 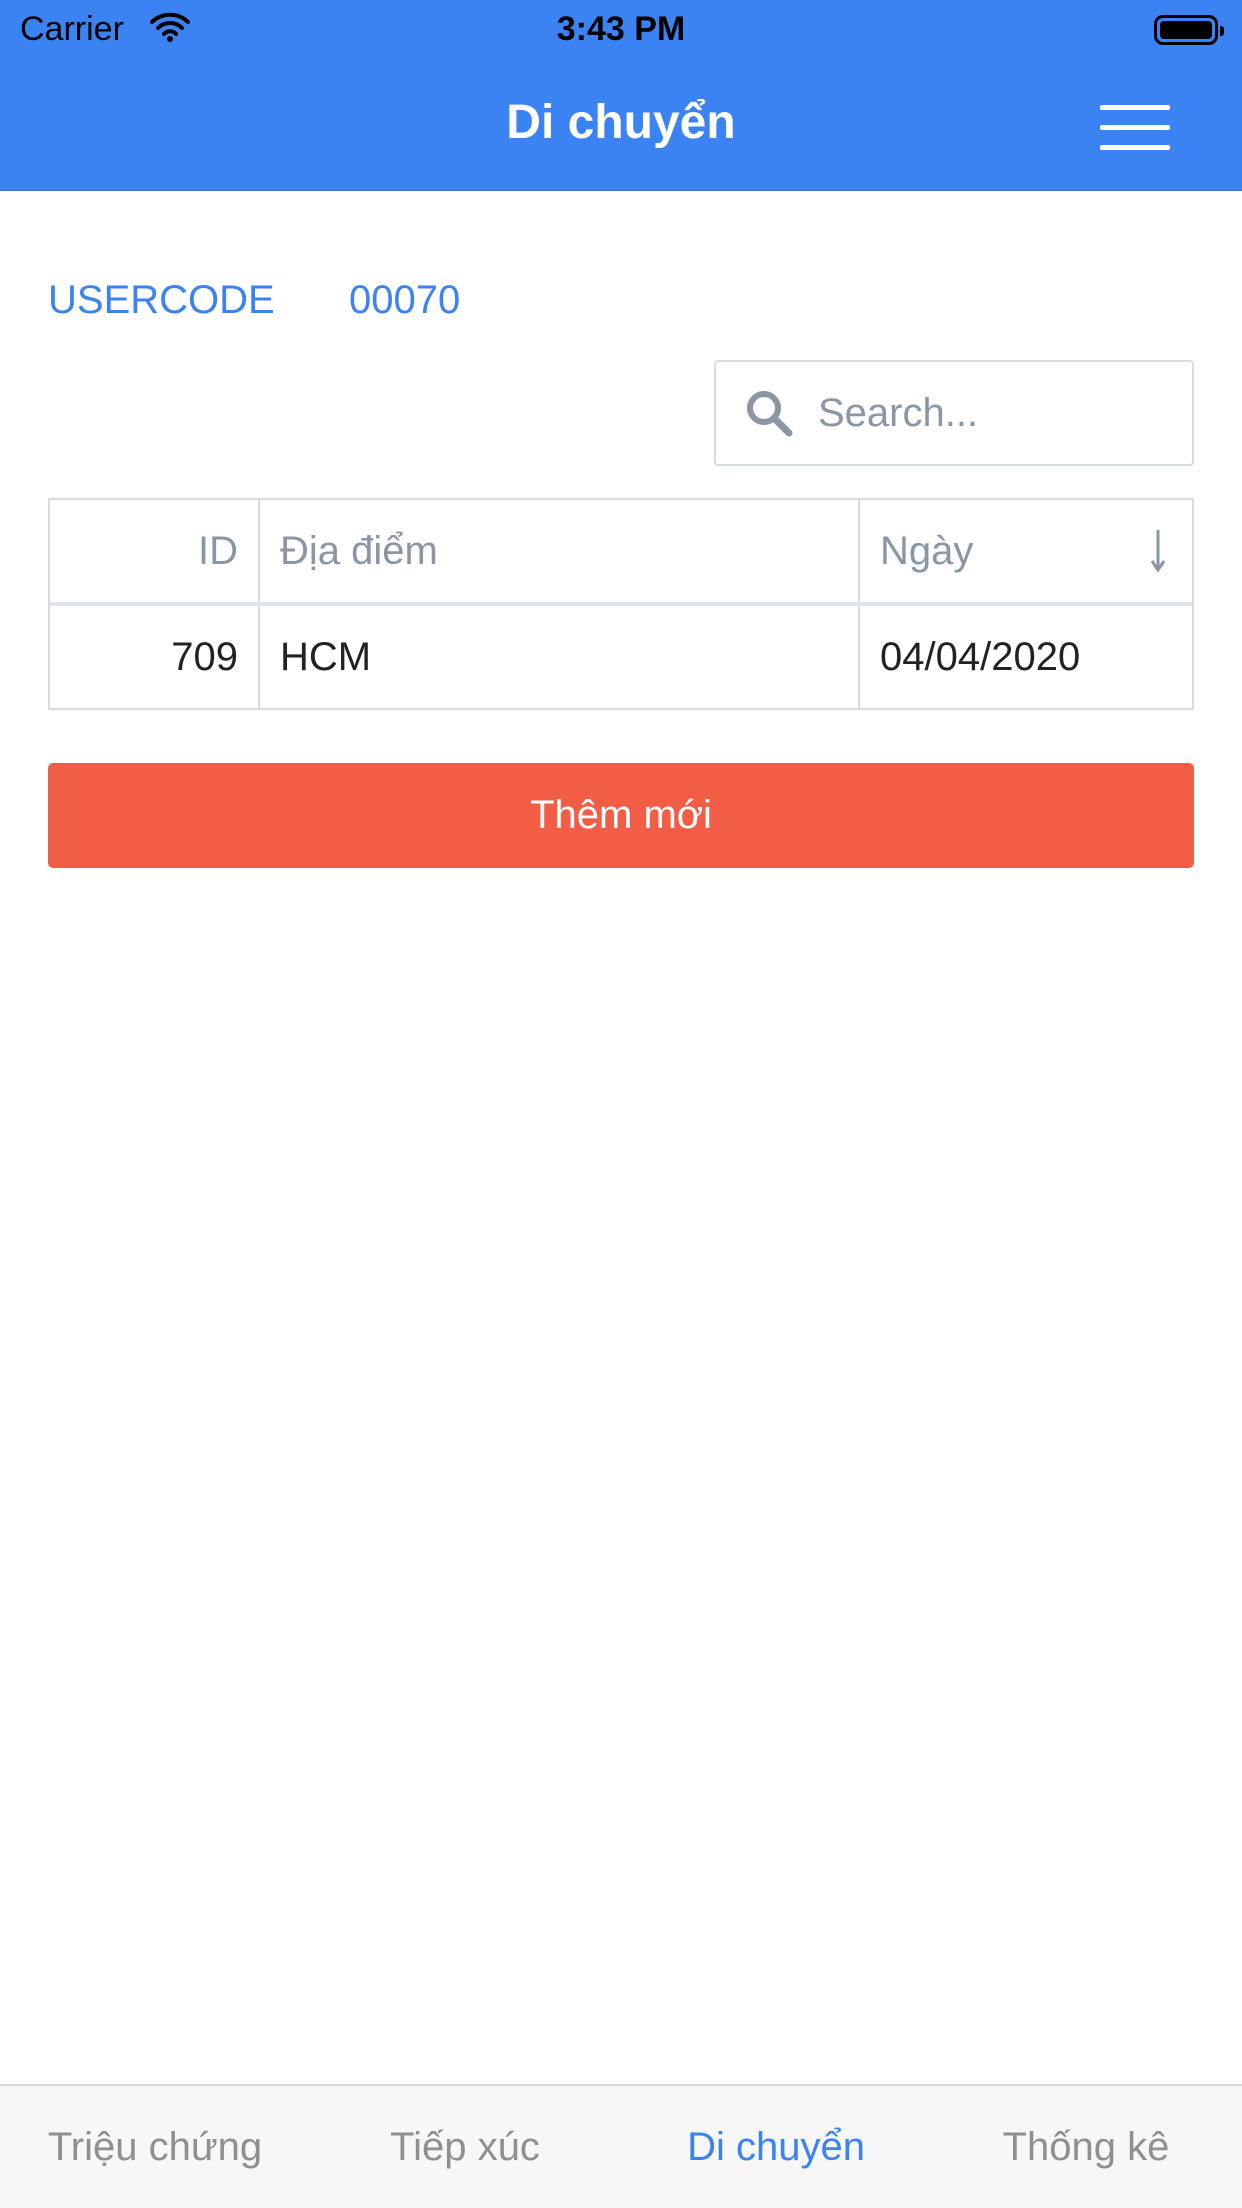 I want to click on table-header-row: ID Địa điểm Ngày, so click(x=621, y=553).